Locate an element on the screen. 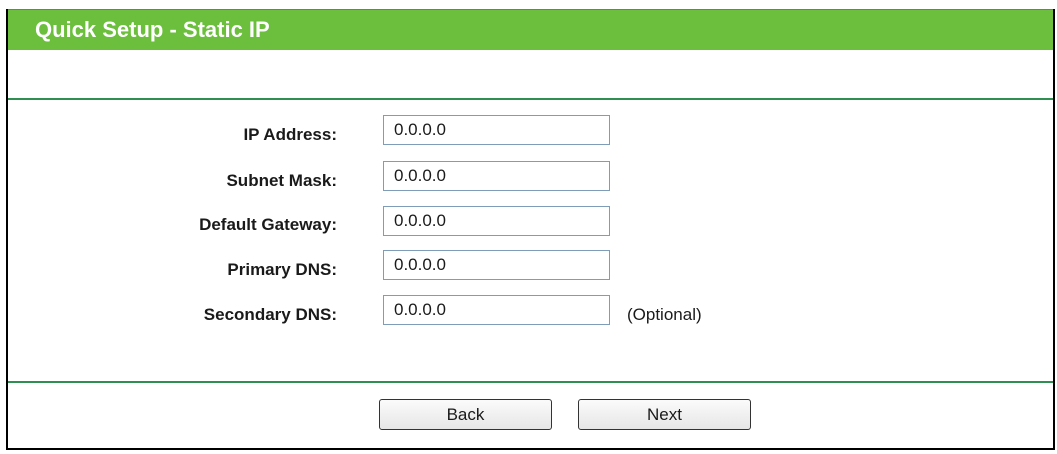 This screenshot has height=454, width=1057. secondary-dns-label: Secondary DNS: is located at coordinates (270, 314).